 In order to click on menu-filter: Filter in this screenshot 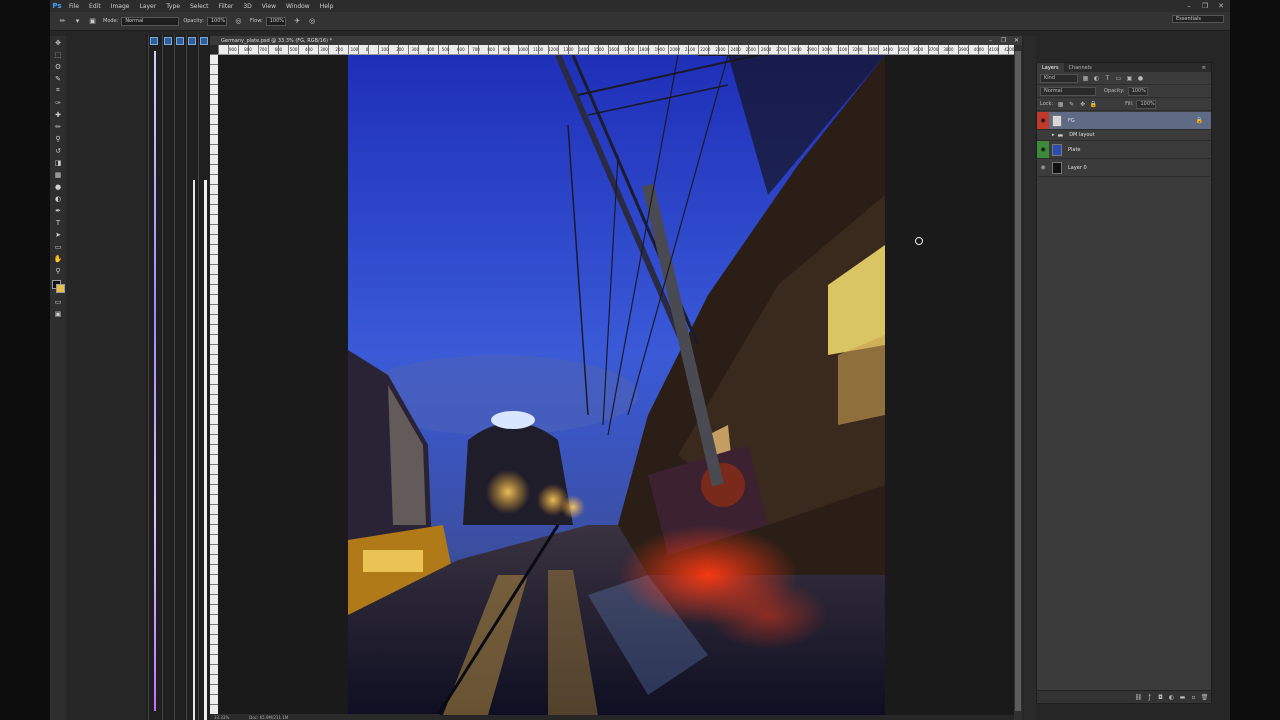, I will do `click(226, 6)`.